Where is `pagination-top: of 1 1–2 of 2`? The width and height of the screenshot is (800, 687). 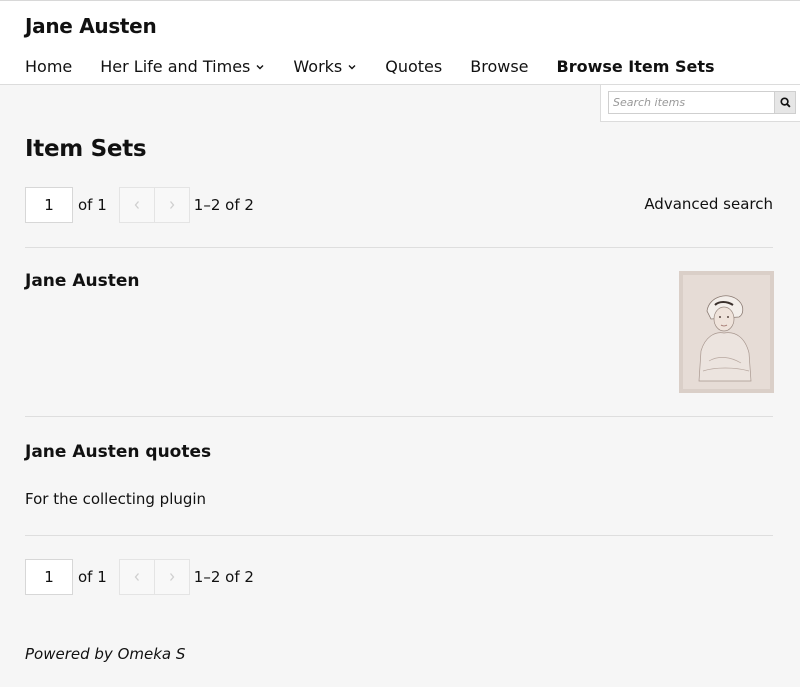 pagination-top: of 1 1–2 of 2 is located at coordinates (139, 205).